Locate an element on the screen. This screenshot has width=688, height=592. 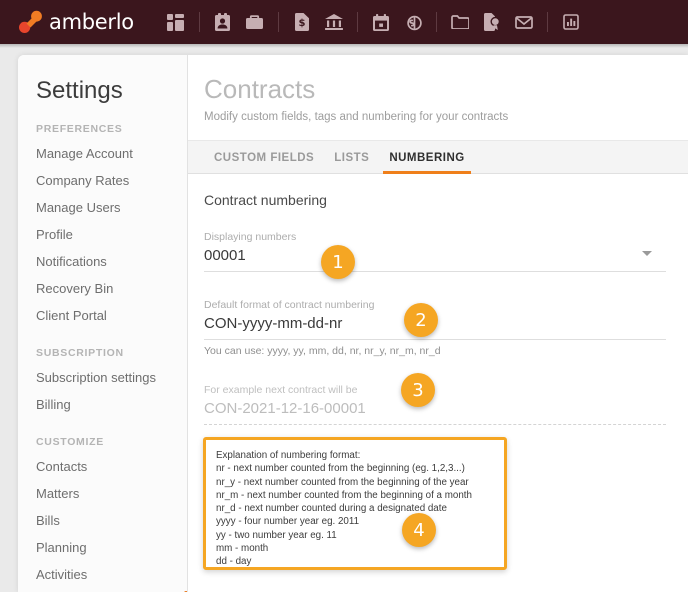
displaying-numbers-value: 00001 is located at coordinates (435, 255).